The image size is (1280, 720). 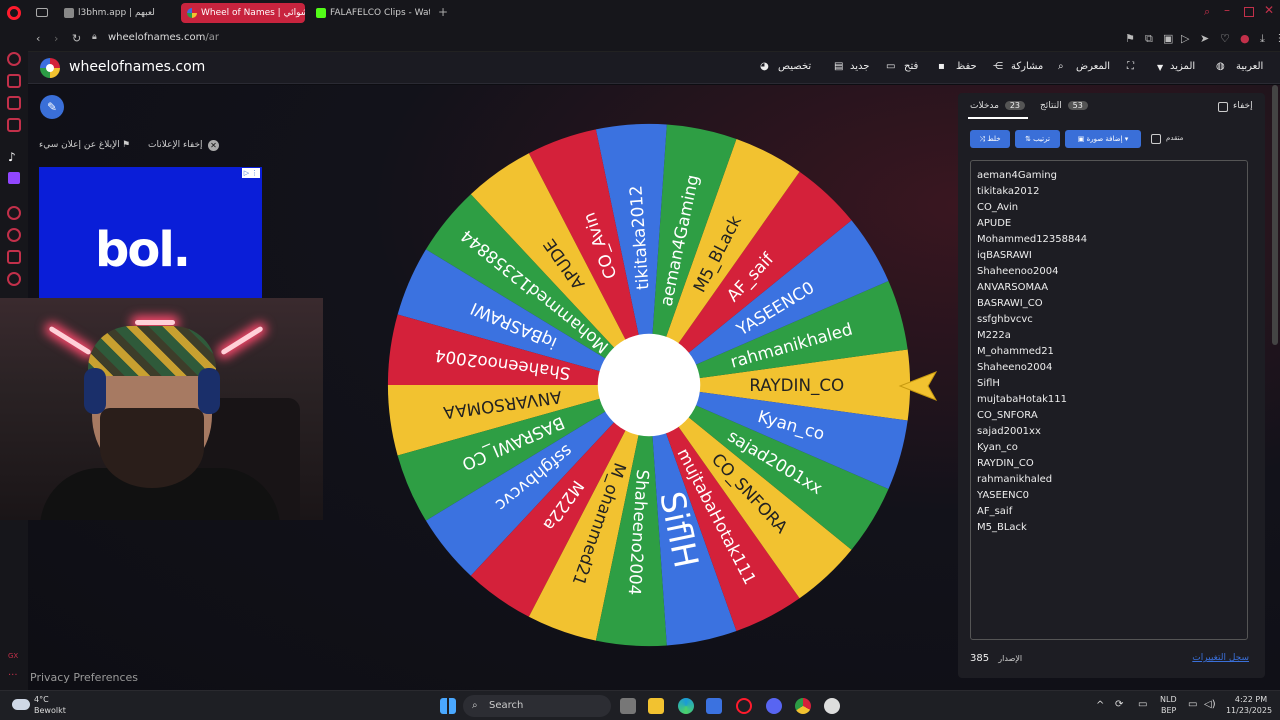 I want to click on tray-chevron-up-icon: ^, so click(x=1100, y=705).